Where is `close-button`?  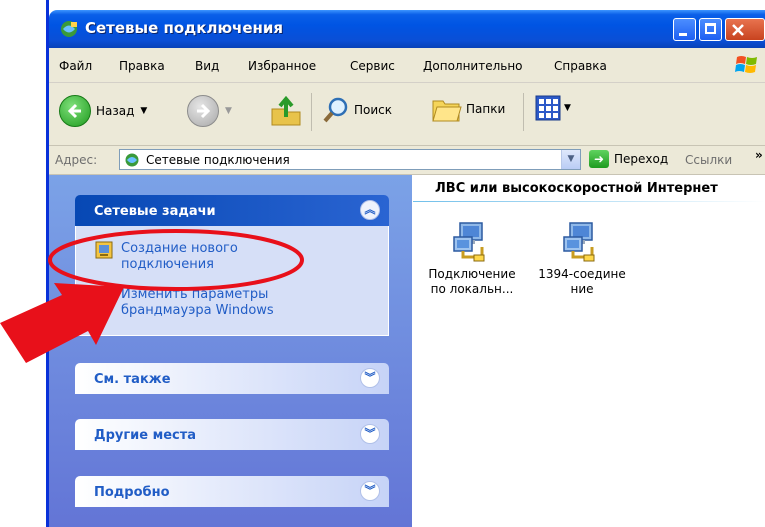
close-button is located at coordinates (745, 29).